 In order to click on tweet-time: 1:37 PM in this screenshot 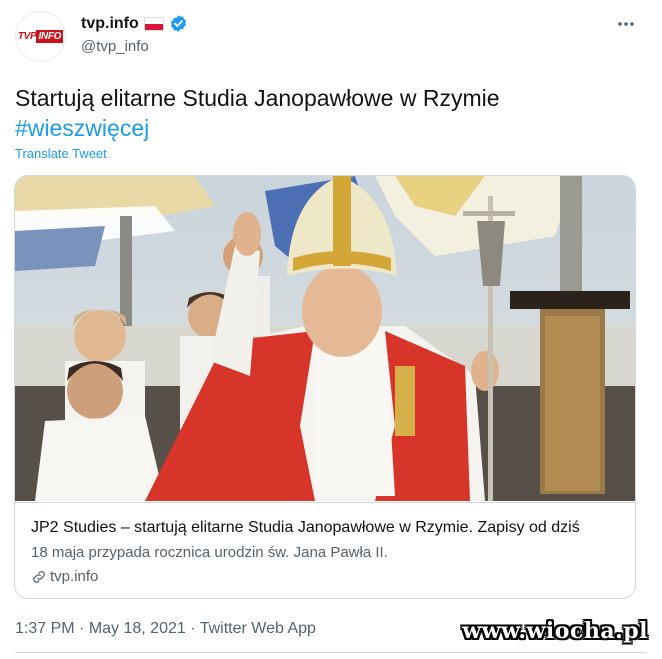, I will do `click(45, 628)`.